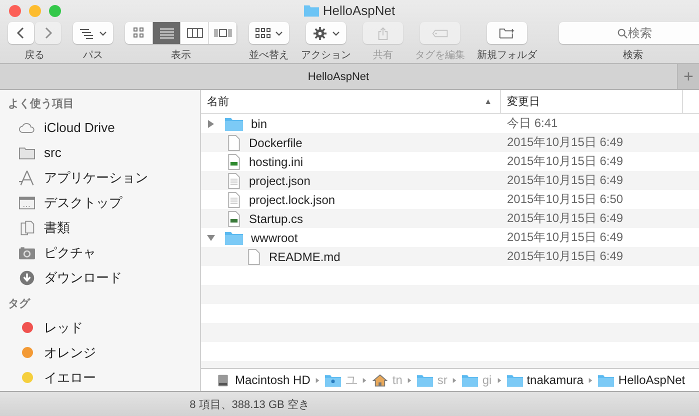  What do you see at coordinates (100, 327) in the screenshot?
I see `sidebar-item: レッド` at bounding box center [100, 327].